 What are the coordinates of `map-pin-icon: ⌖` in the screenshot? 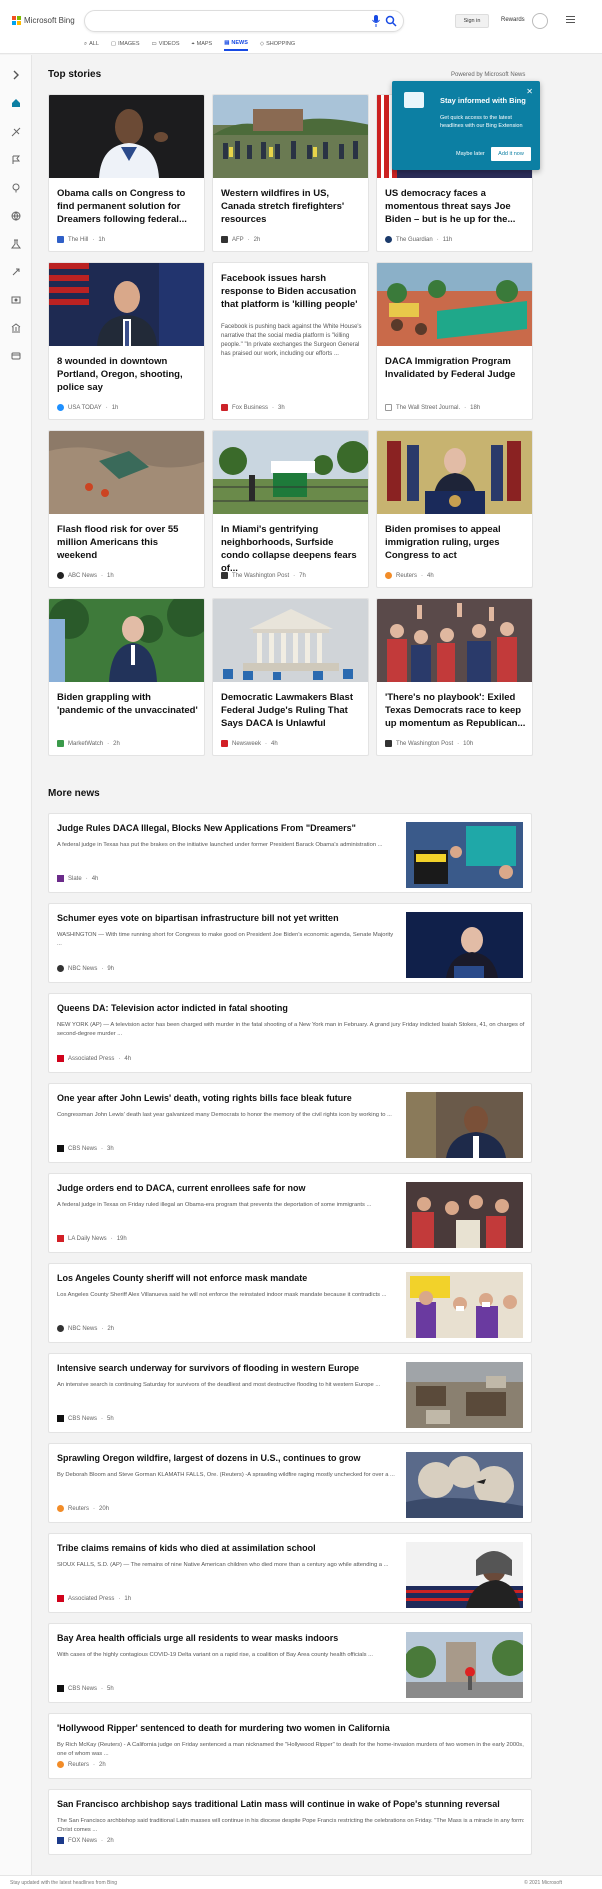 It's located at (193, 43).